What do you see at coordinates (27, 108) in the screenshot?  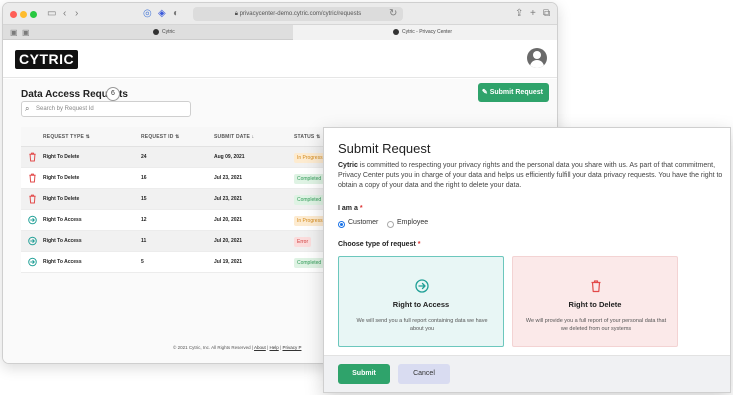 I see `search-icon: ⌕` at bounding box center [27, 108].